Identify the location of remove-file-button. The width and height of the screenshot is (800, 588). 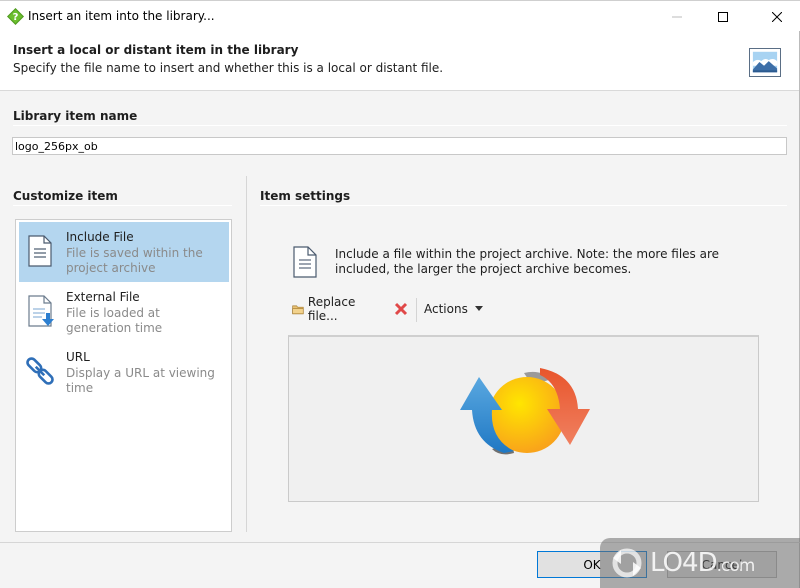
(401, 309).